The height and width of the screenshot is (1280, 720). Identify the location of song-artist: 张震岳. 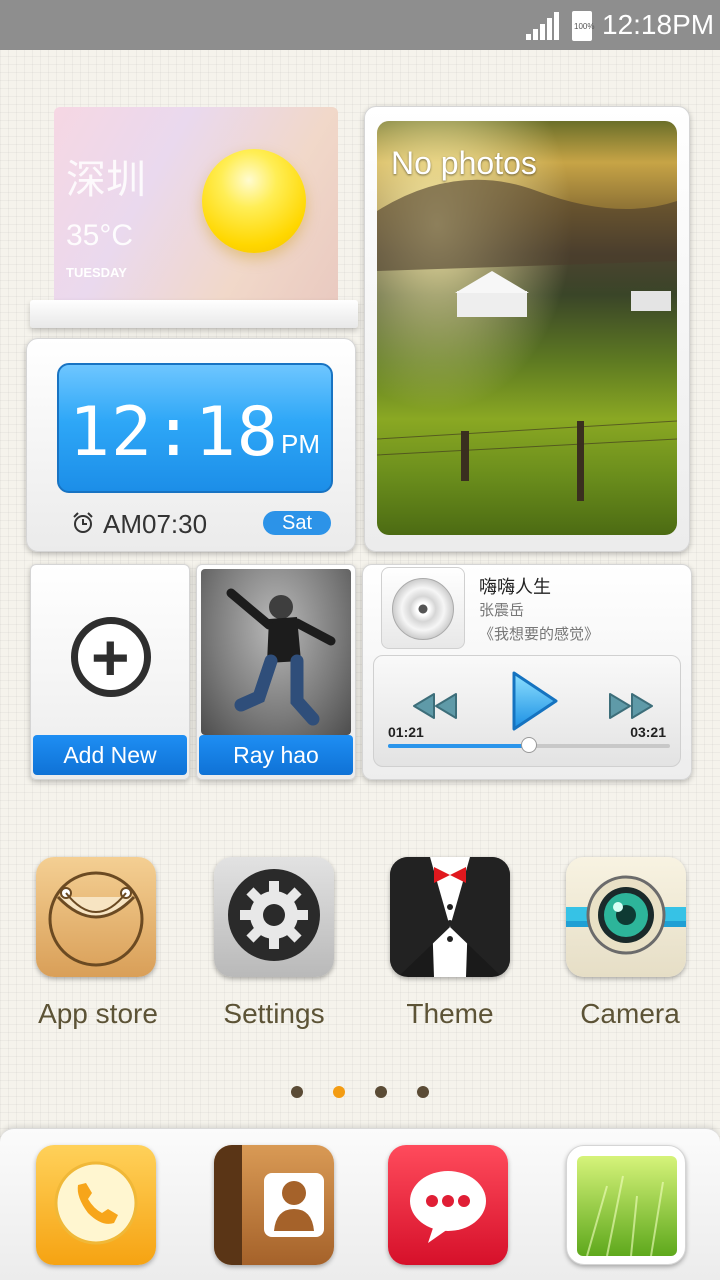
(502, 610).